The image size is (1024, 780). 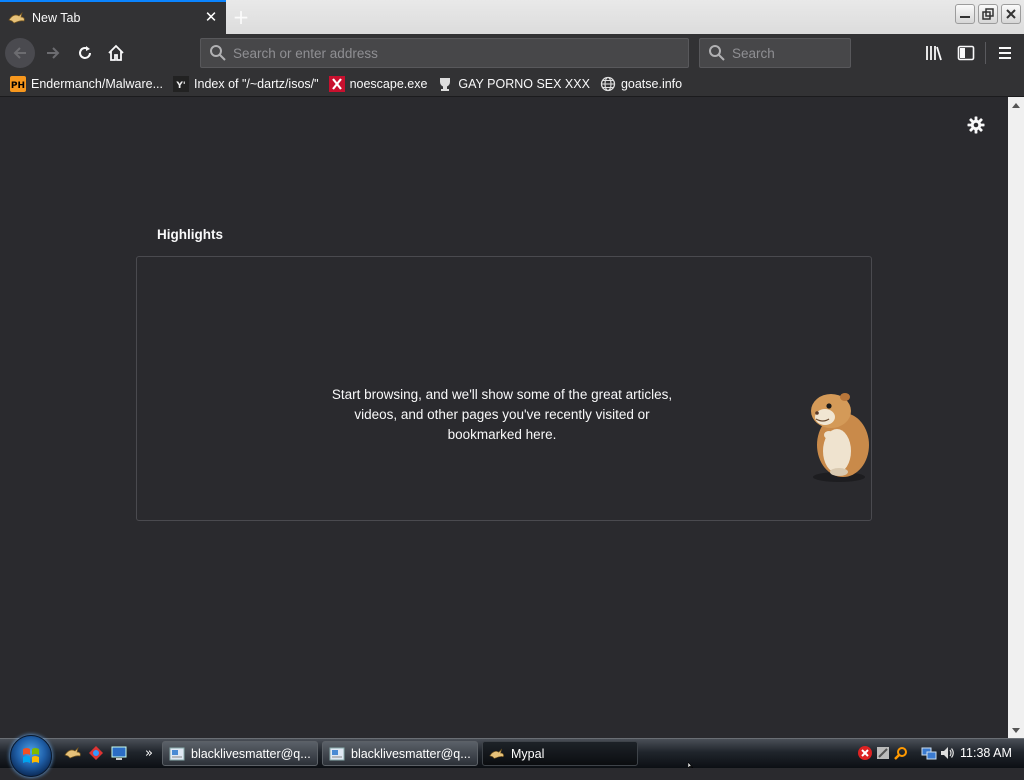 What do you see at coordinates (113, 18) in the screenshot?
I see `tab-new-tab: New Tab ✕` at bounding box center [113, 18].